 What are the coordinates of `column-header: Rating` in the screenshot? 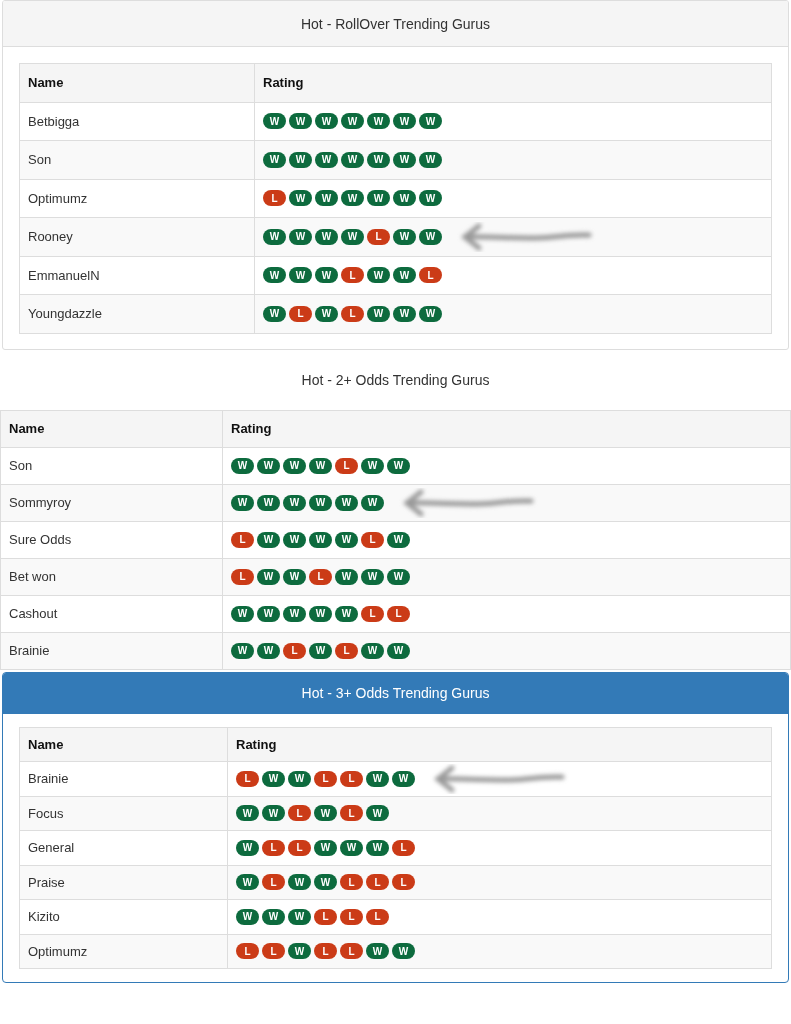 It's located at (513, 82).